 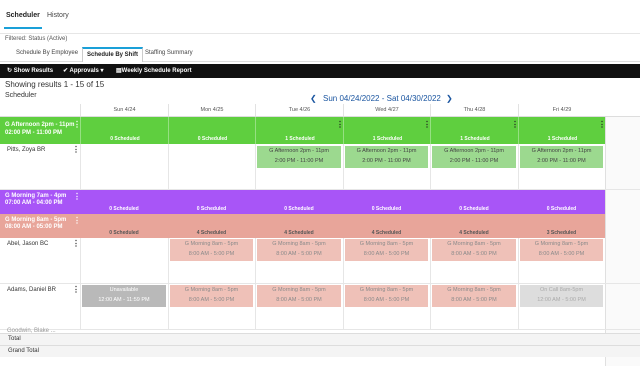 What do you see at coordinates (26, 150) in the screenshot?
I see `employee-name: Pitts, Zoya BR` at bounding box center [26, 150].